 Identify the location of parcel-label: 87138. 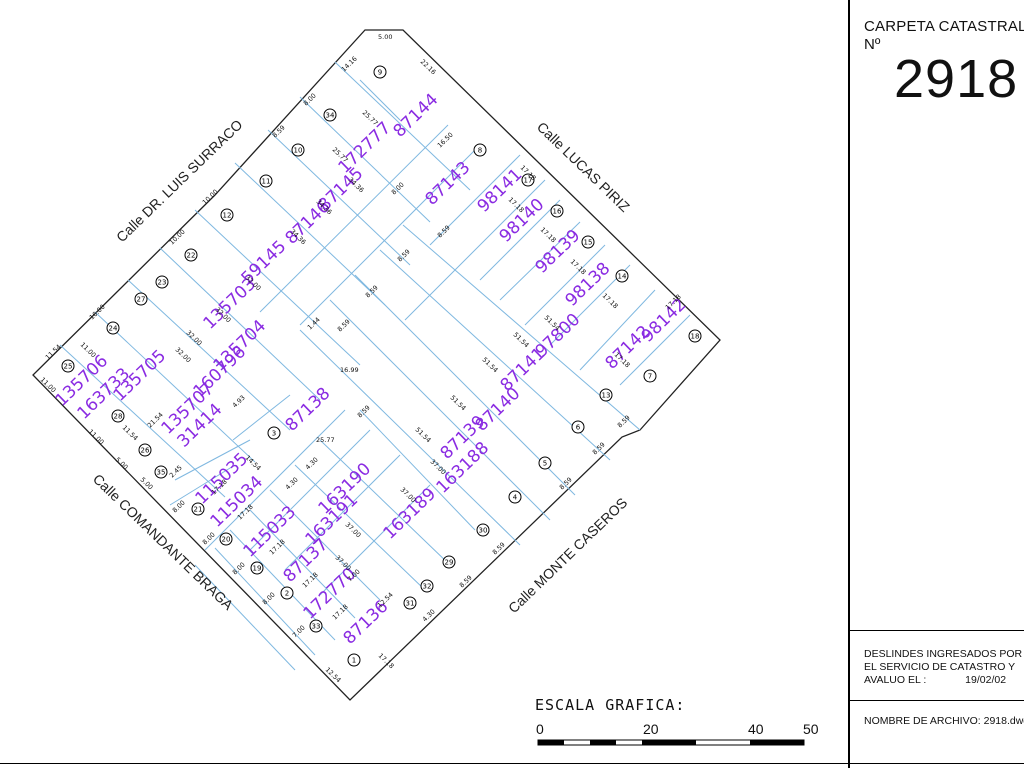
(308, 410).